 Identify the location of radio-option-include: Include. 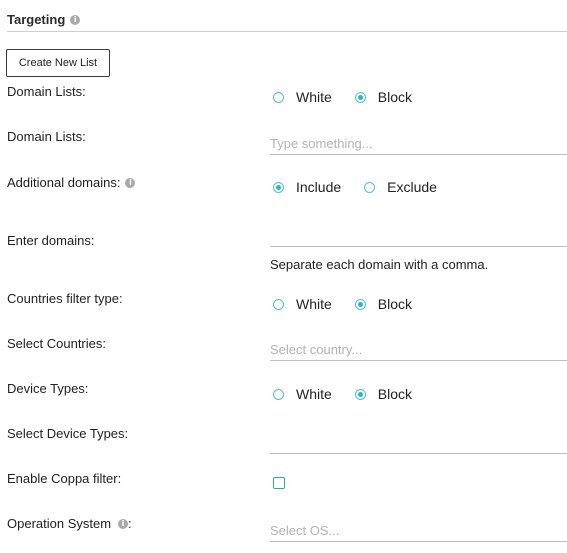
(307, 187).